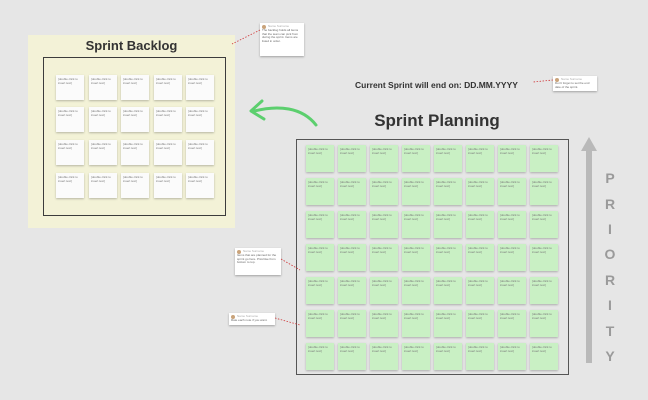  I want to click on priority-letter: Y, so click(610, 356).